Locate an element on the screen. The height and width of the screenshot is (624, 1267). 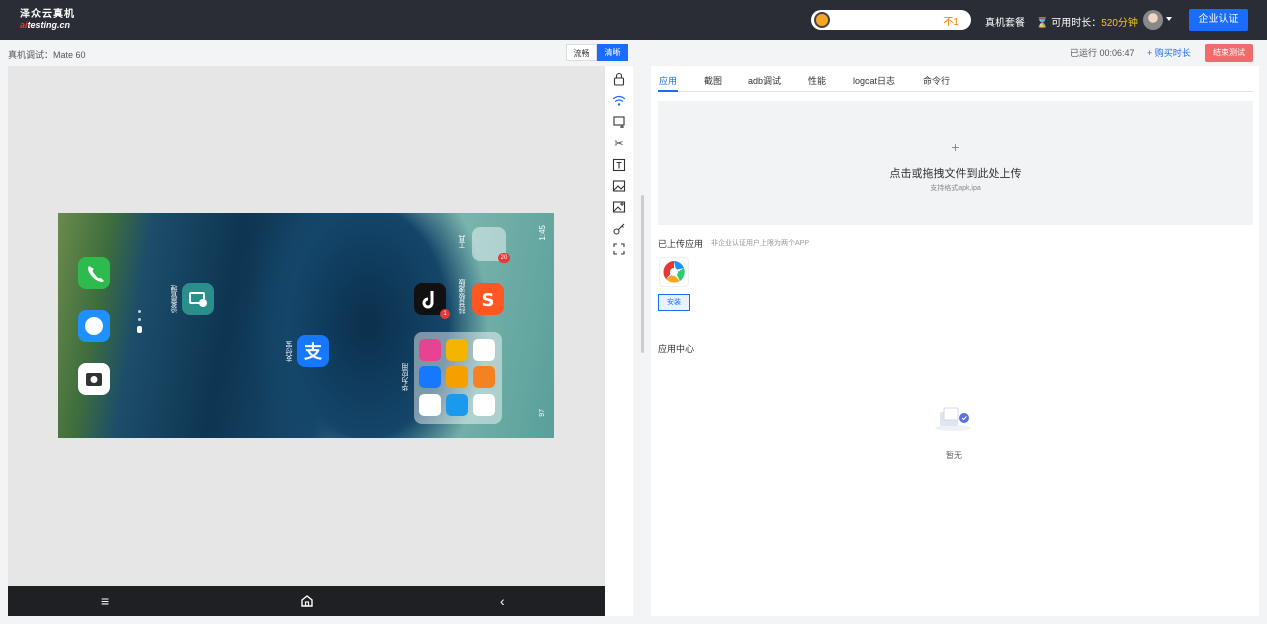
upload-format-hint: 支持格式apk,ipa is located at coordinates (955, 188).